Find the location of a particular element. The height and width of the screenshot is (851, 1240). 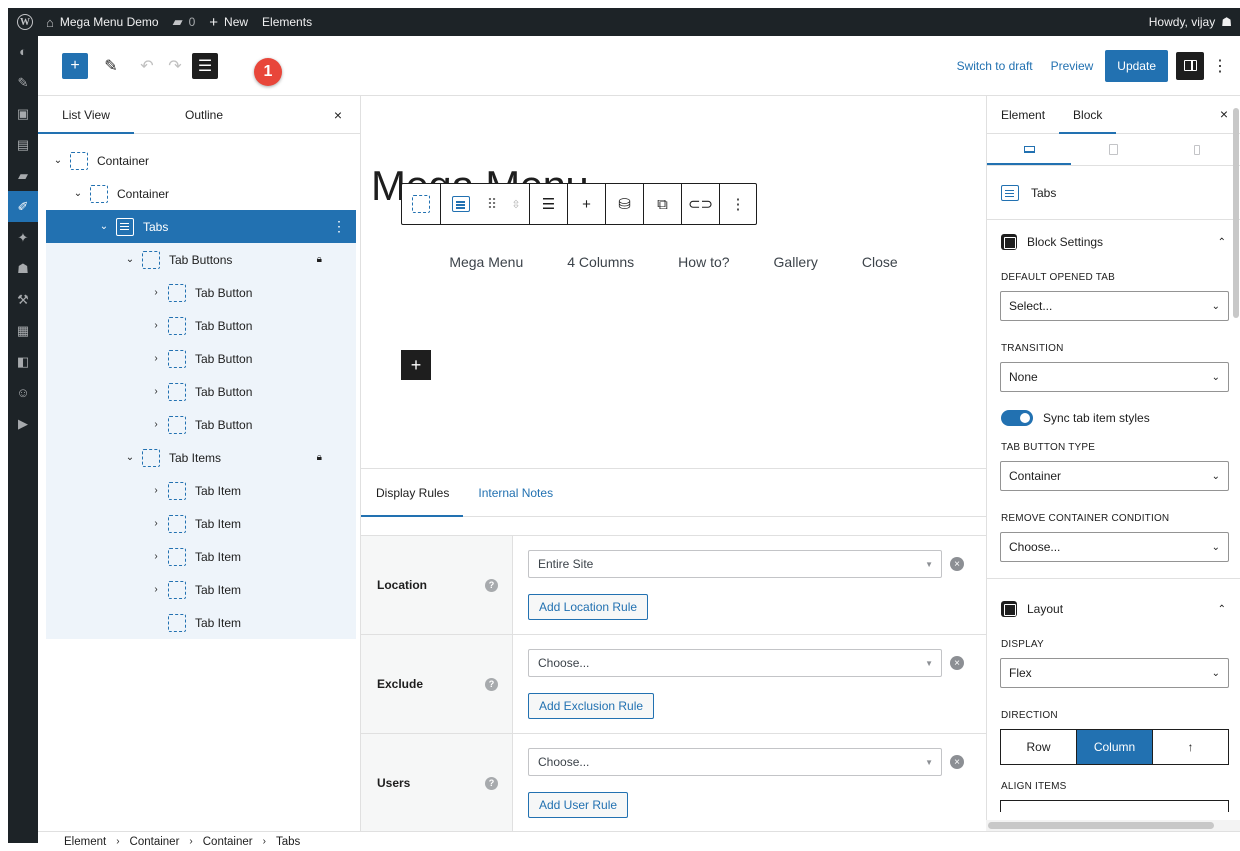

add-block-button: + is located at coordinates (416, 365).